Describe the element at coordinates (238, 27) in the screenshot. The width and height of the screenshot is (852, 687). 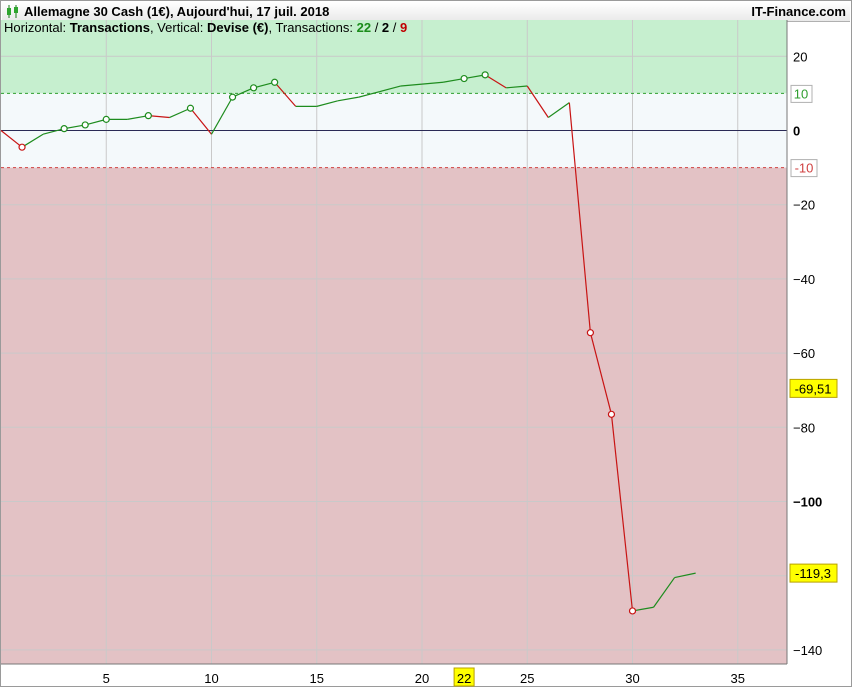
I see `vertical-axis-label: Devise (€)` at that location.